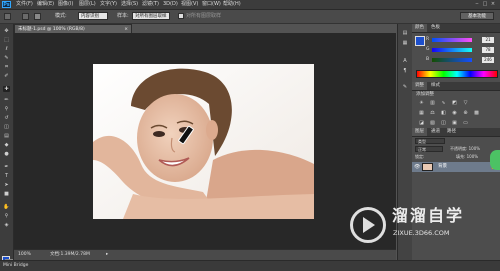 The image size is (500, 271). Describe the element at coordinates (432, 103) in the screenshot. I see `levels-icon: ▥` at that location.